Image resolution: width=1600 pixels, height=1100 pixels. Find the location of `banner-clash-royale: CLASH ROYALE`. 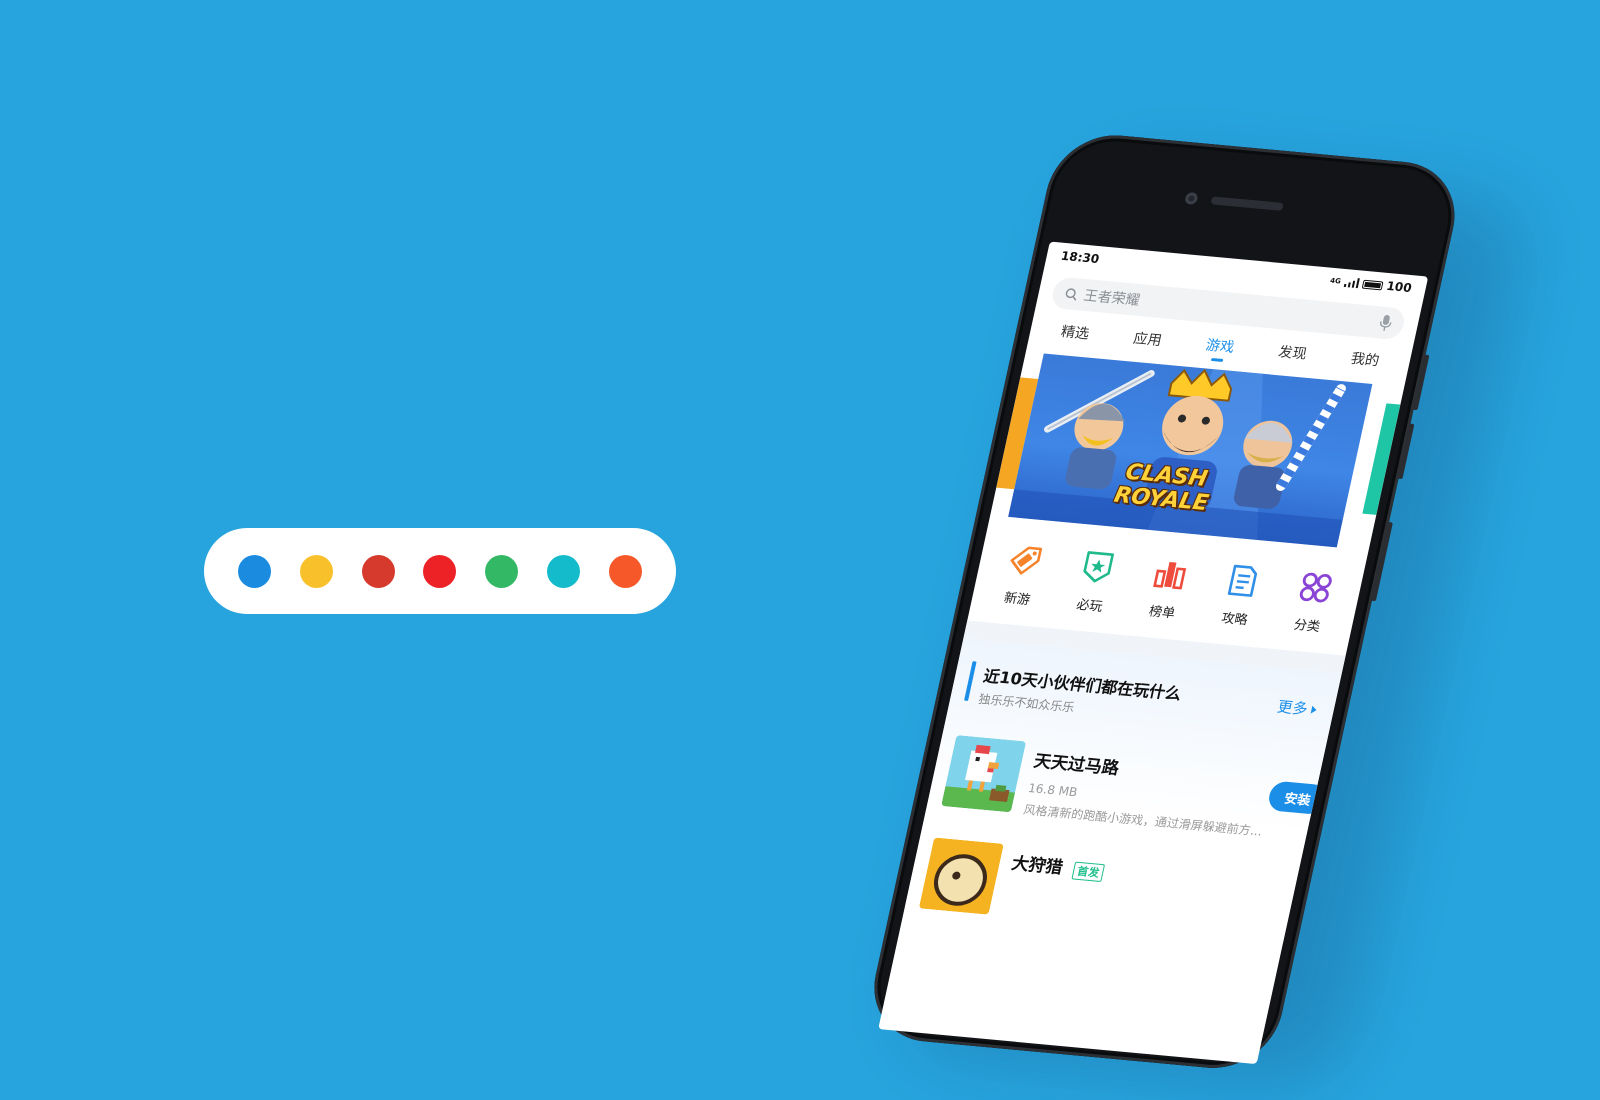

banner-clash-royale: CLASH ROYALE is located at coordinates (1190, 450).